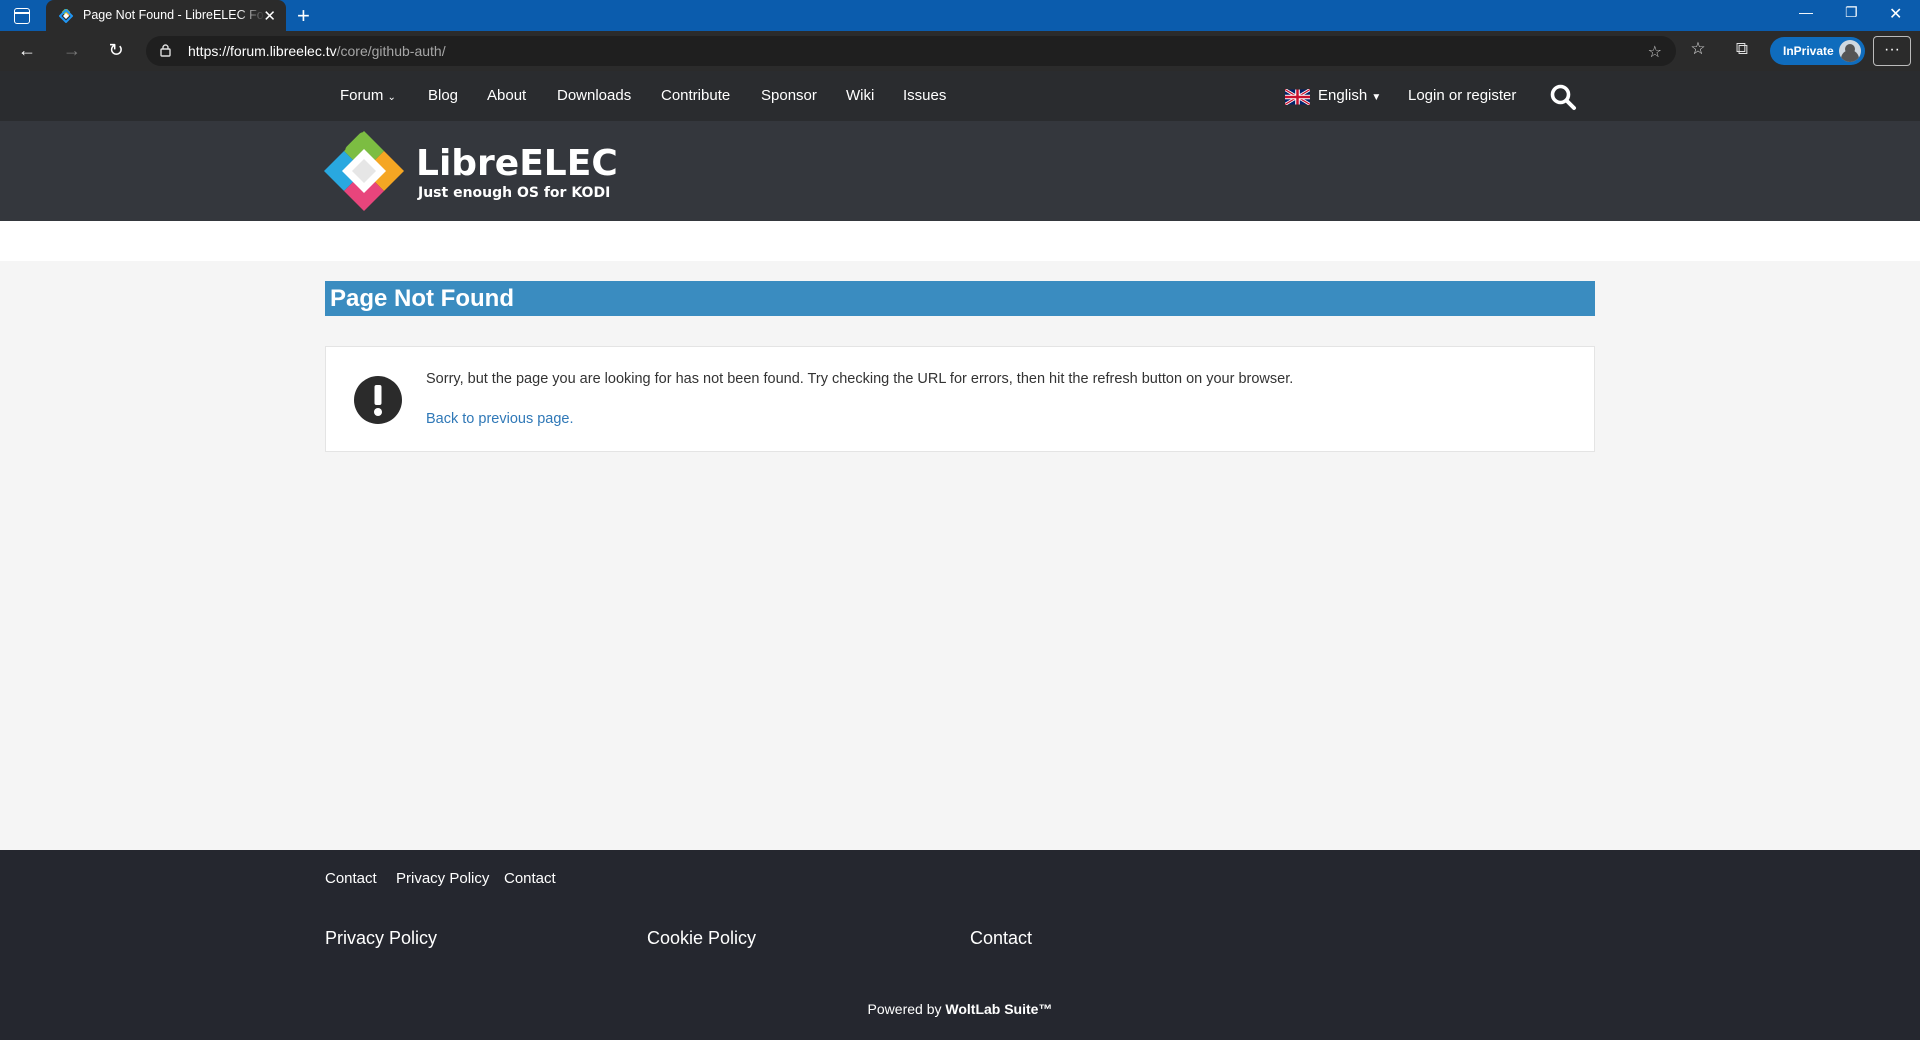  What do you see at coordinates (1376, 97) in the screenshot?
I see `caret-down-icon: ▼` at bounding box center [1376, 97].